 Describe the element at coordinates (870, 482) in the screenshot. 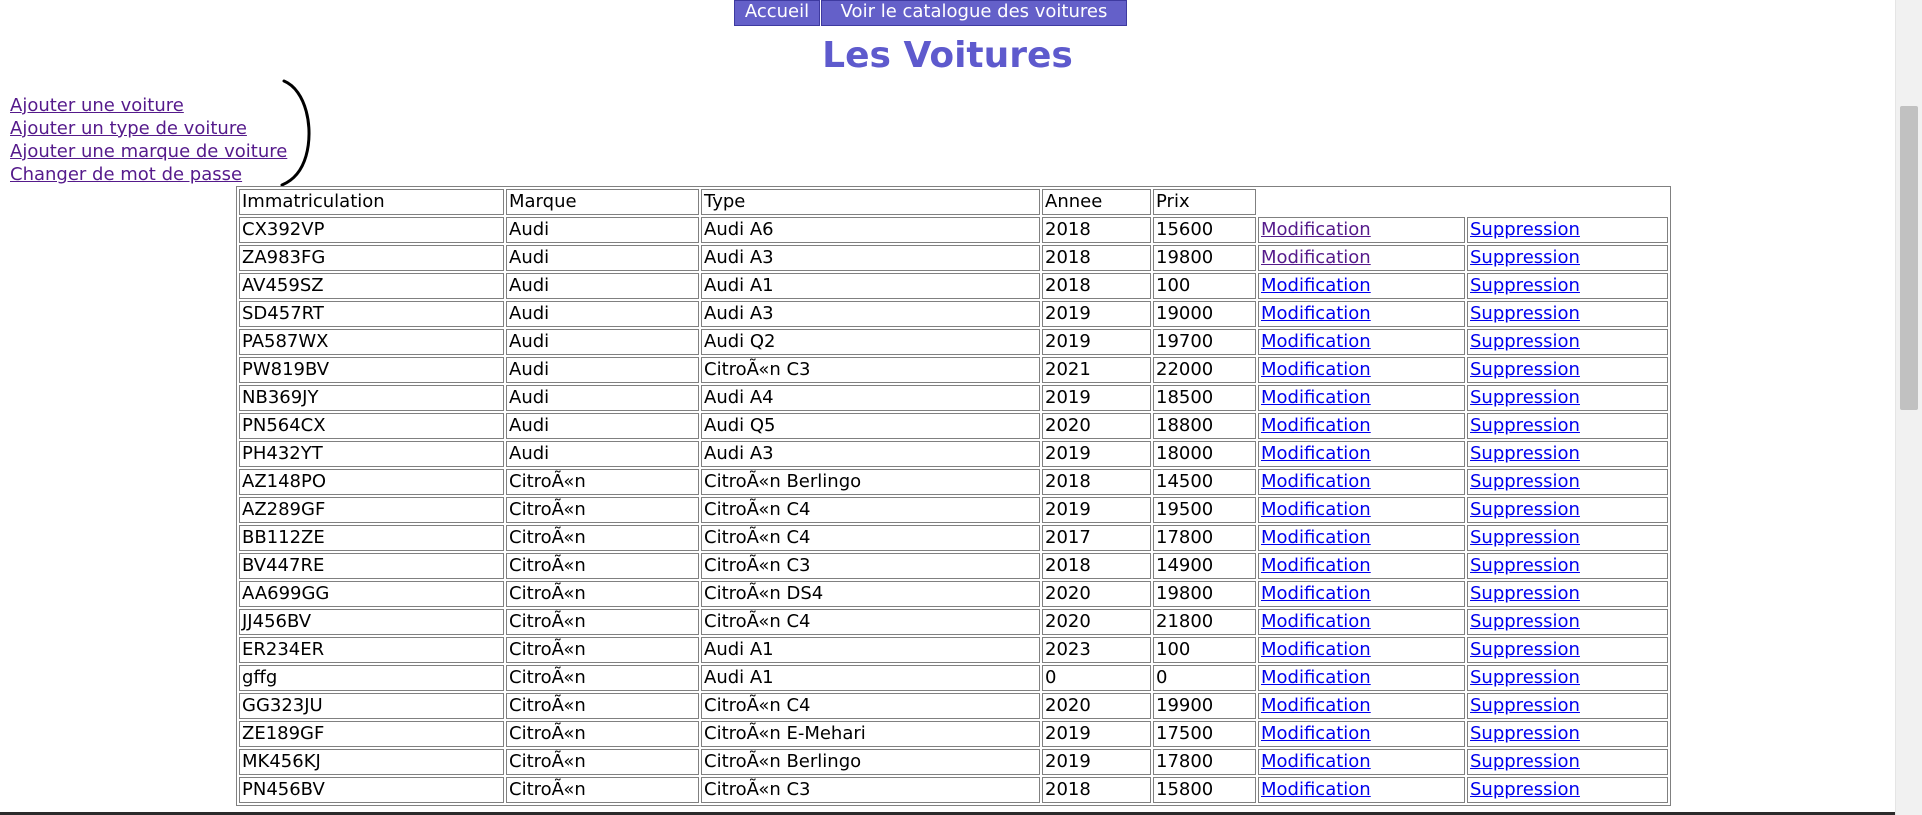

I see `type-cell: CitroÃ«n Berlingo` at that location.